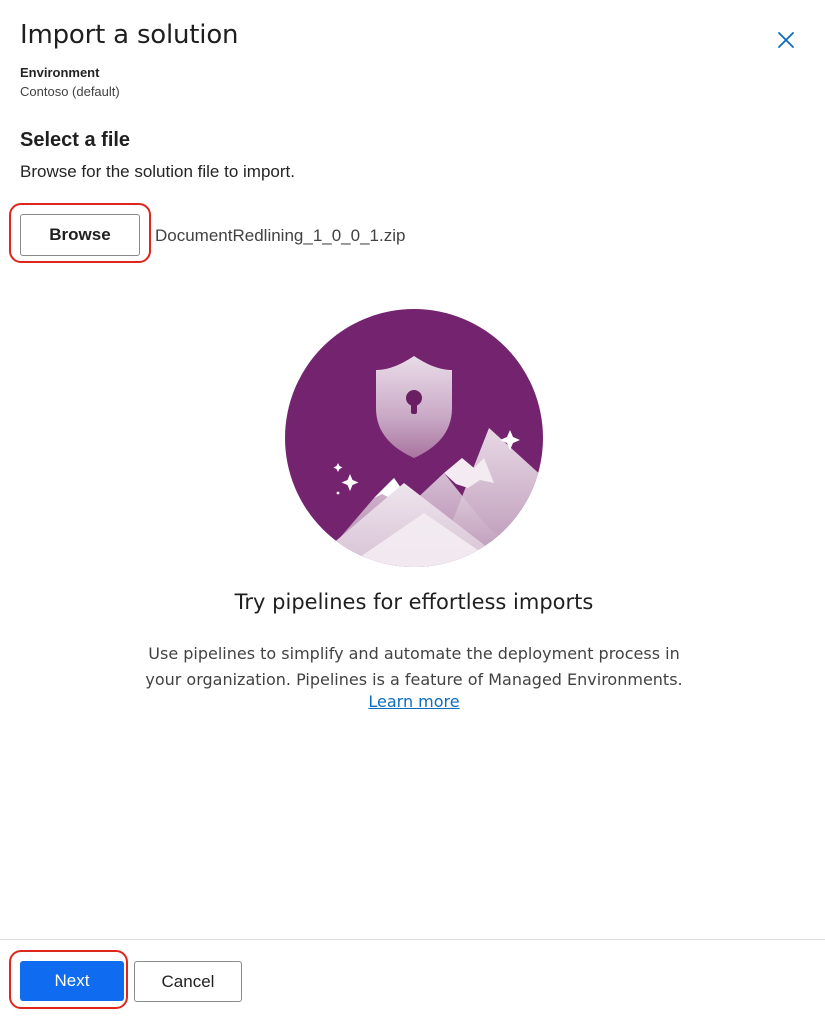  Describe the element at coordinates (188, 981) in the screenshot. I see `cancel-button: Cancel` at that location.